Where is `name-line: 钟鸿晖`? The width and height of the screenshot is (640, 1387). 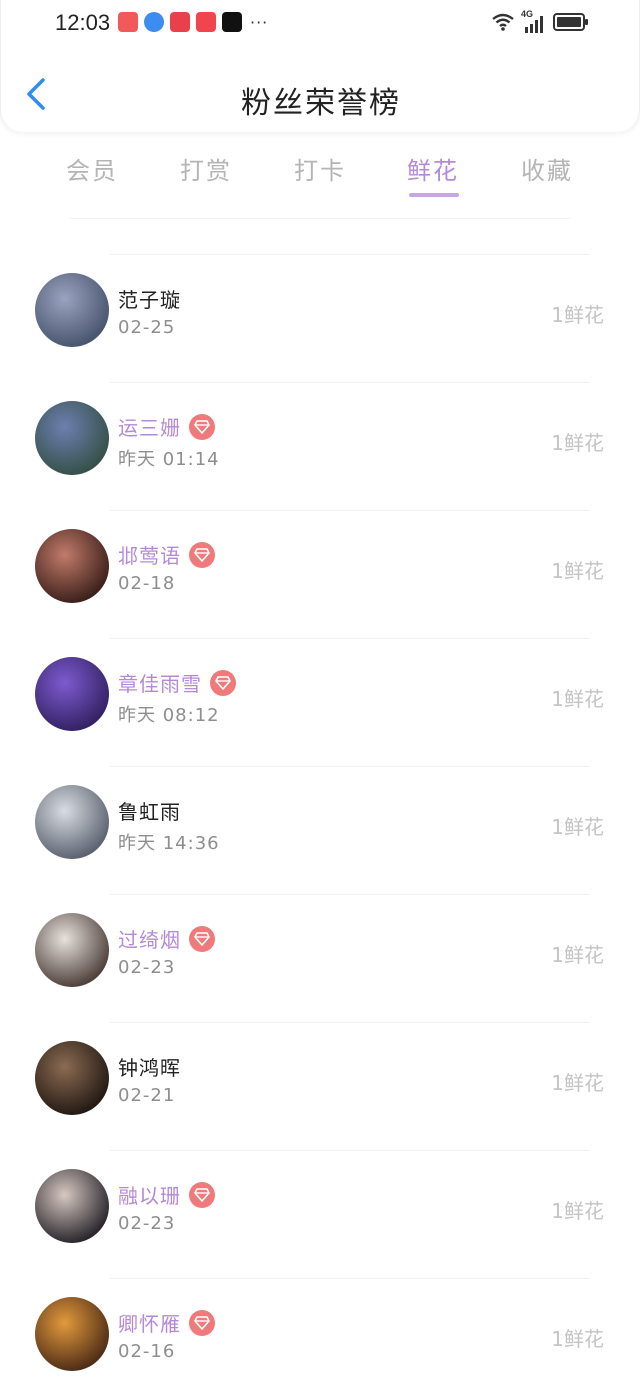 name-line: 钟鸿晖 is located at coordinates (149, 1066).